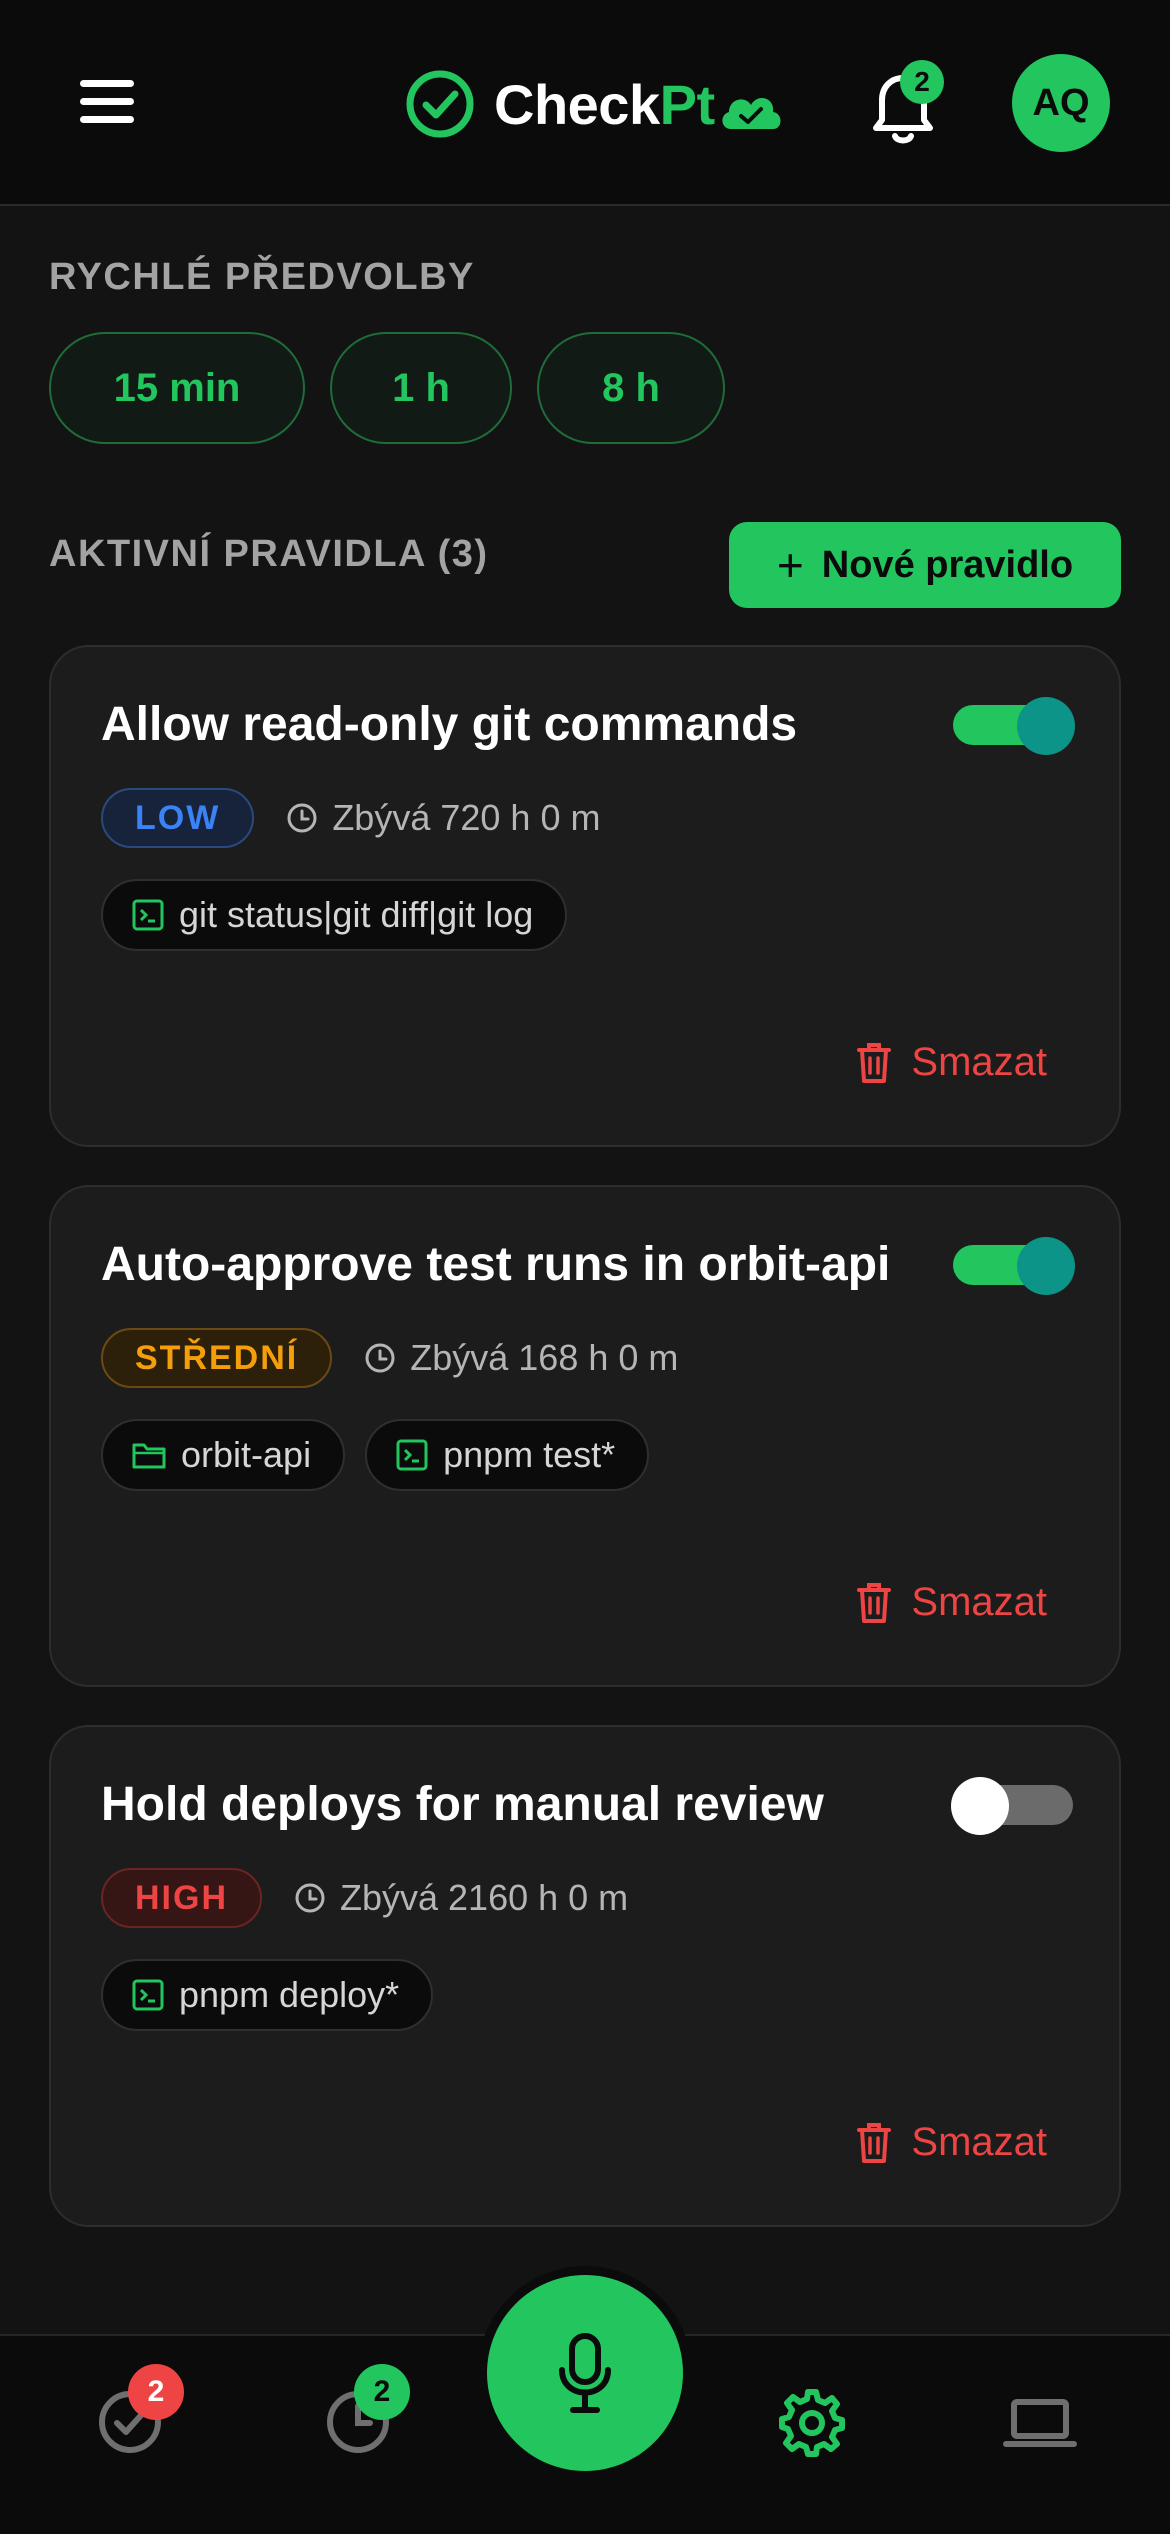 The height and width of the screenshot is (2534, 1170). What do you see at coordinates (449, 724) in the screenshot?
I see `rule-title: Allow read-only git commands` at bounding box center [449, 724].